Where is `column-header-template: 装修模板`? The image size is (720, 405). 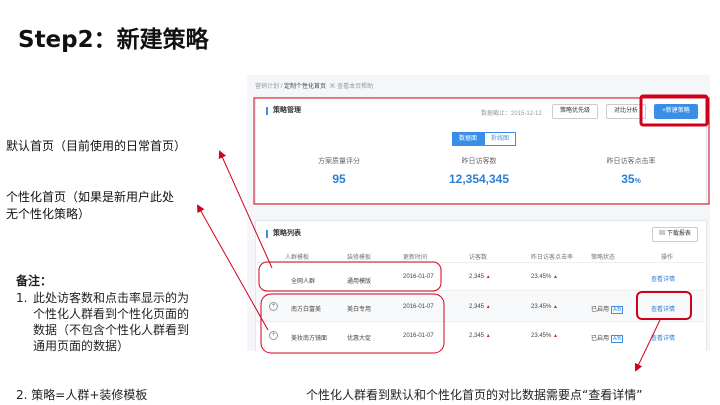
column-header-template: 装修模板 is located at coordinates (359, 258).